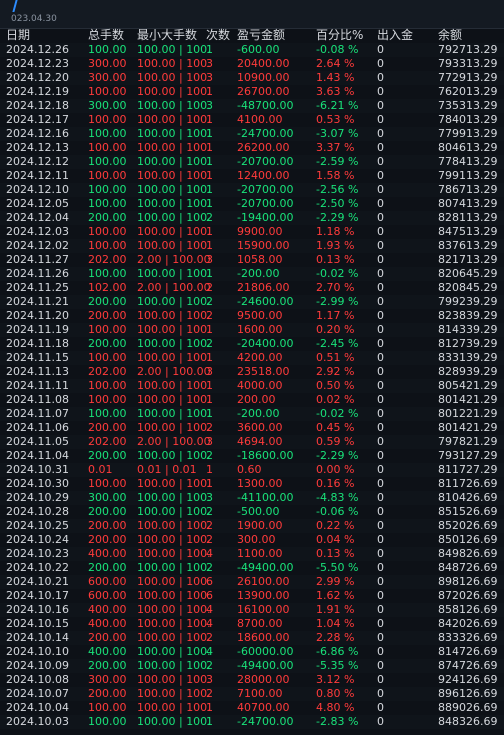 The height and width of the screenshot is (735, 504). Describe the element at coordinates (209, 595) in the screenshot. I see `row-count: 6` at that location.